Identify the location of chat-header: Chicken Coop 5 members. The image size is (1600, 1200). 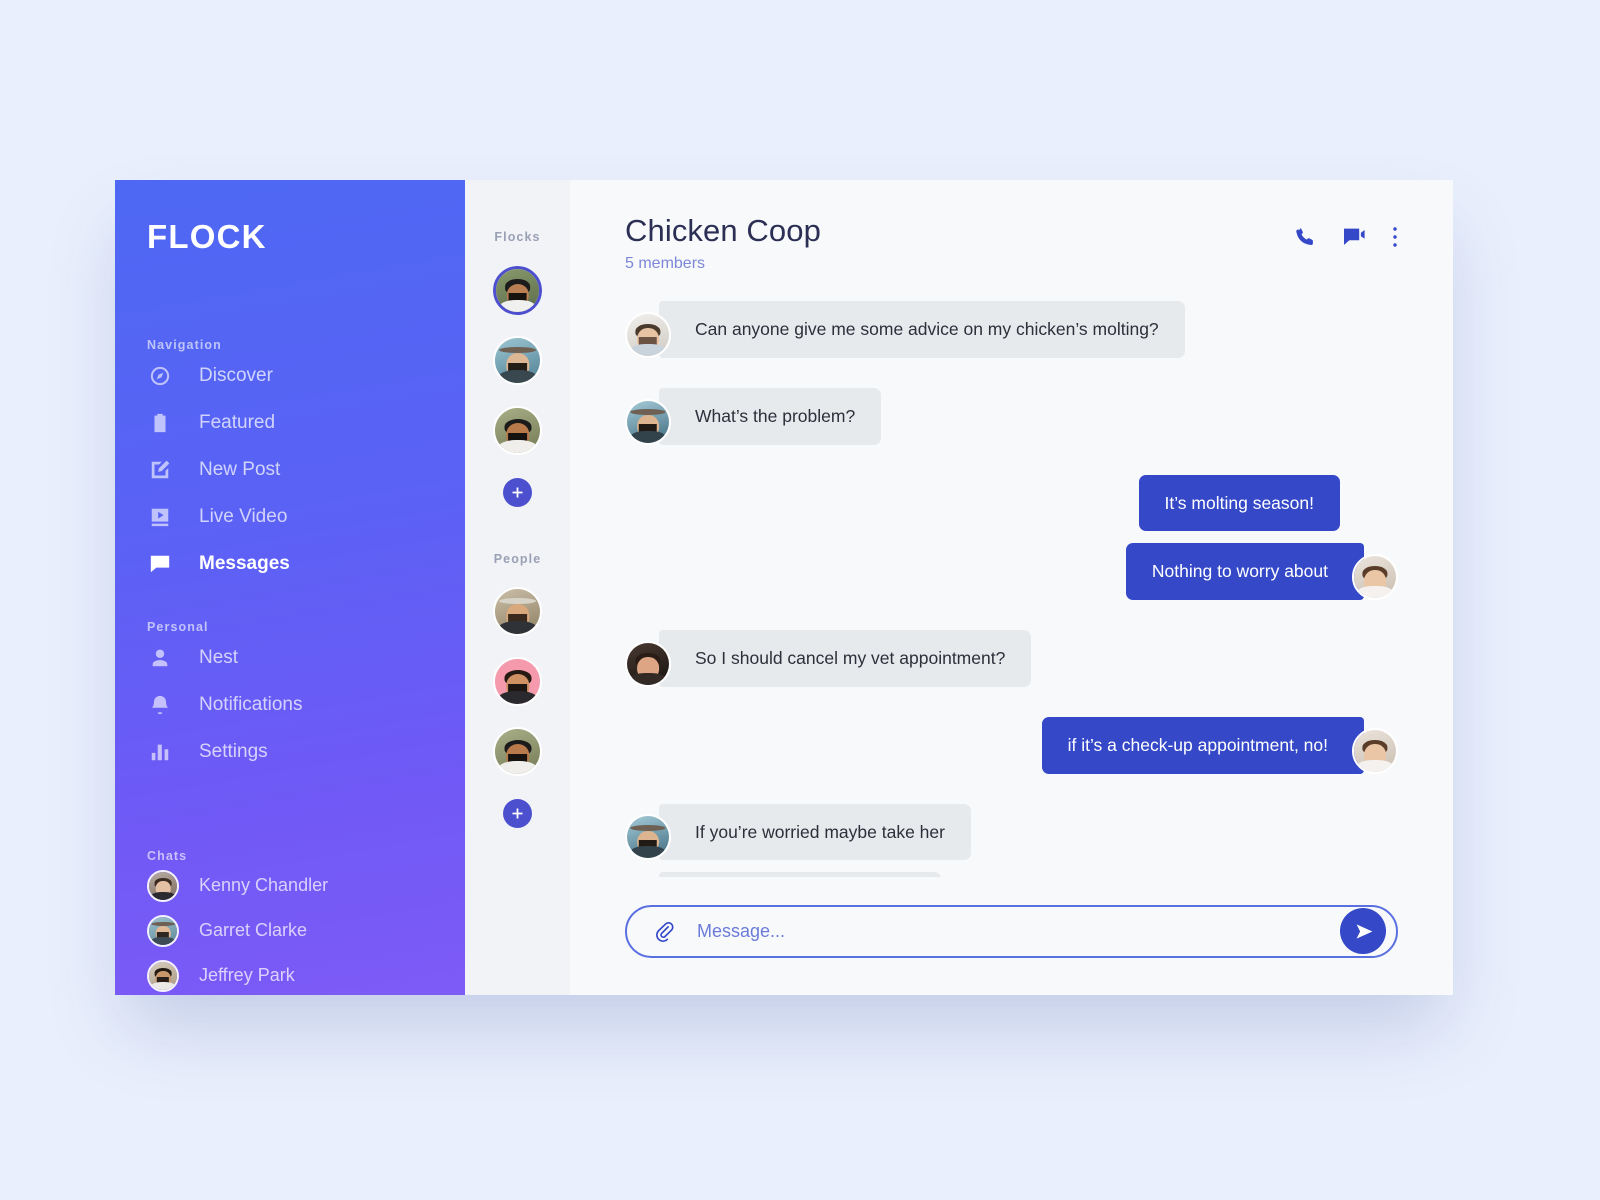
(1011, 226).